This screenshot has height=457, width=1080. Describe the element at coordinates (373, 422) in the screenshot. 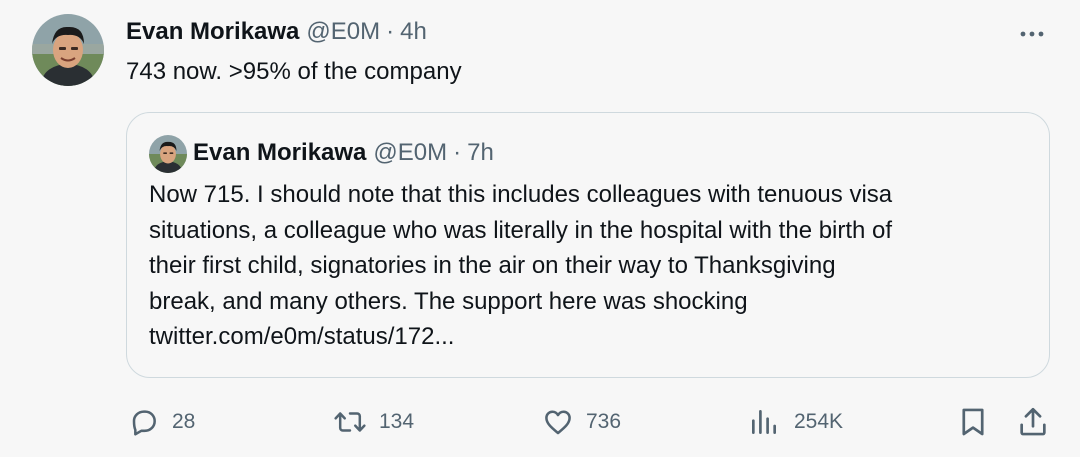

I see `retweet-button: 134` at that location.